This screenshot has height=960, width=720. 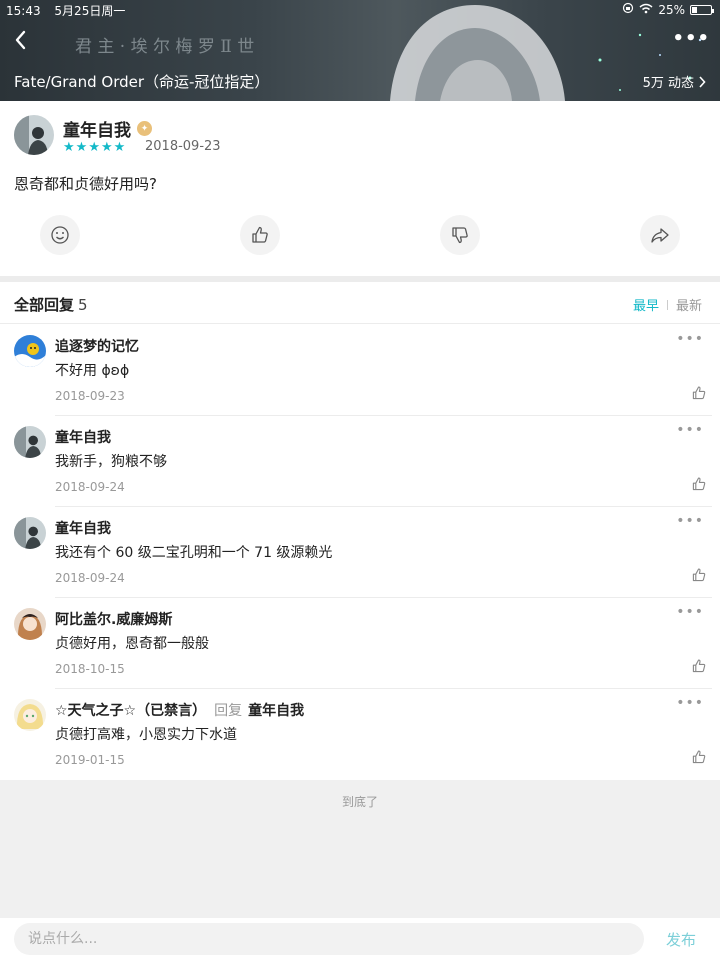 I want to click on orientation-lock-icon, so click(x=628, y=9).